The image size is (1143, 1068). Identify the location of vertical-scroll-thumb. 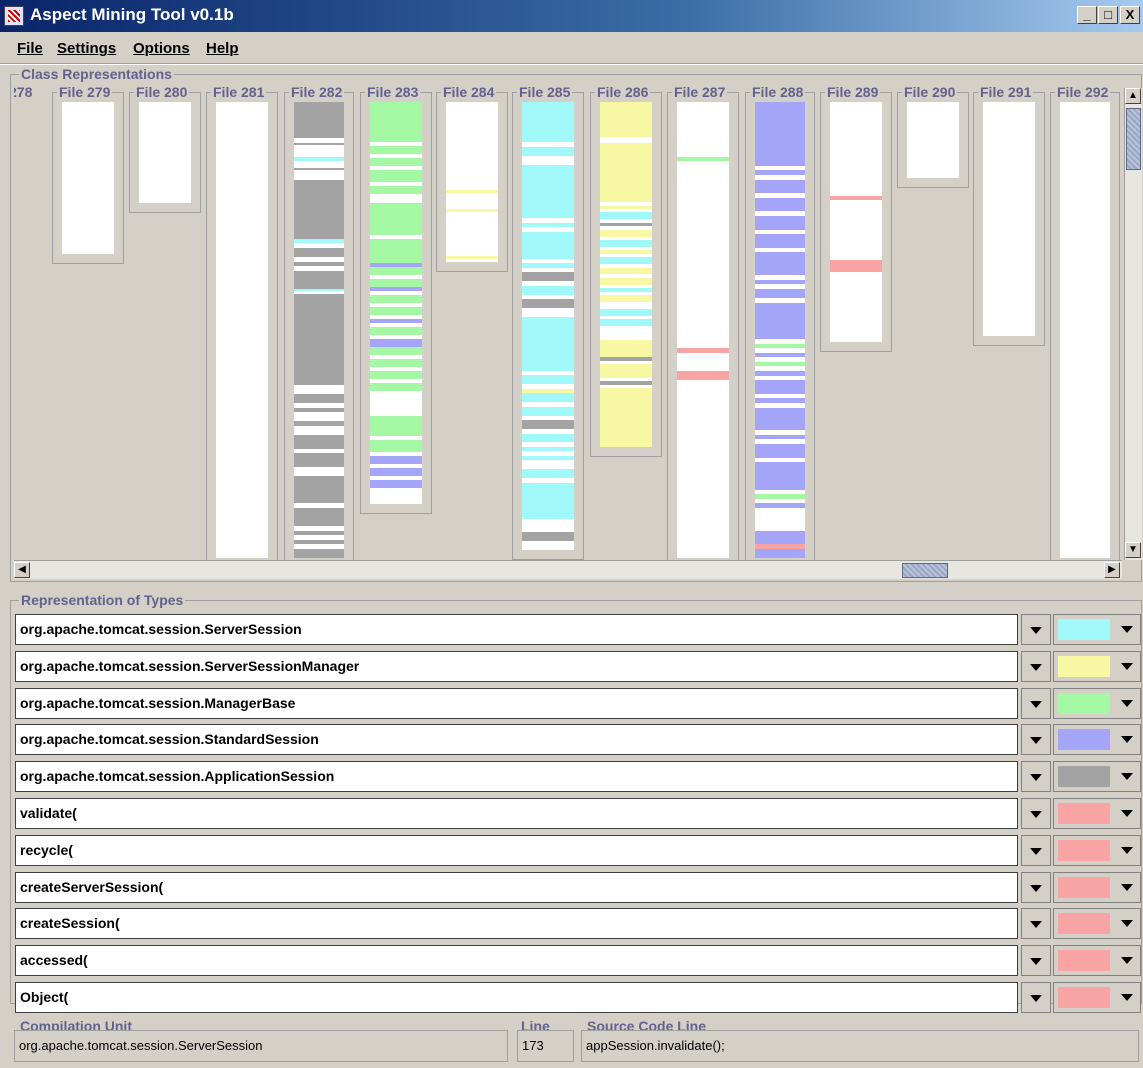
(1133, 139).